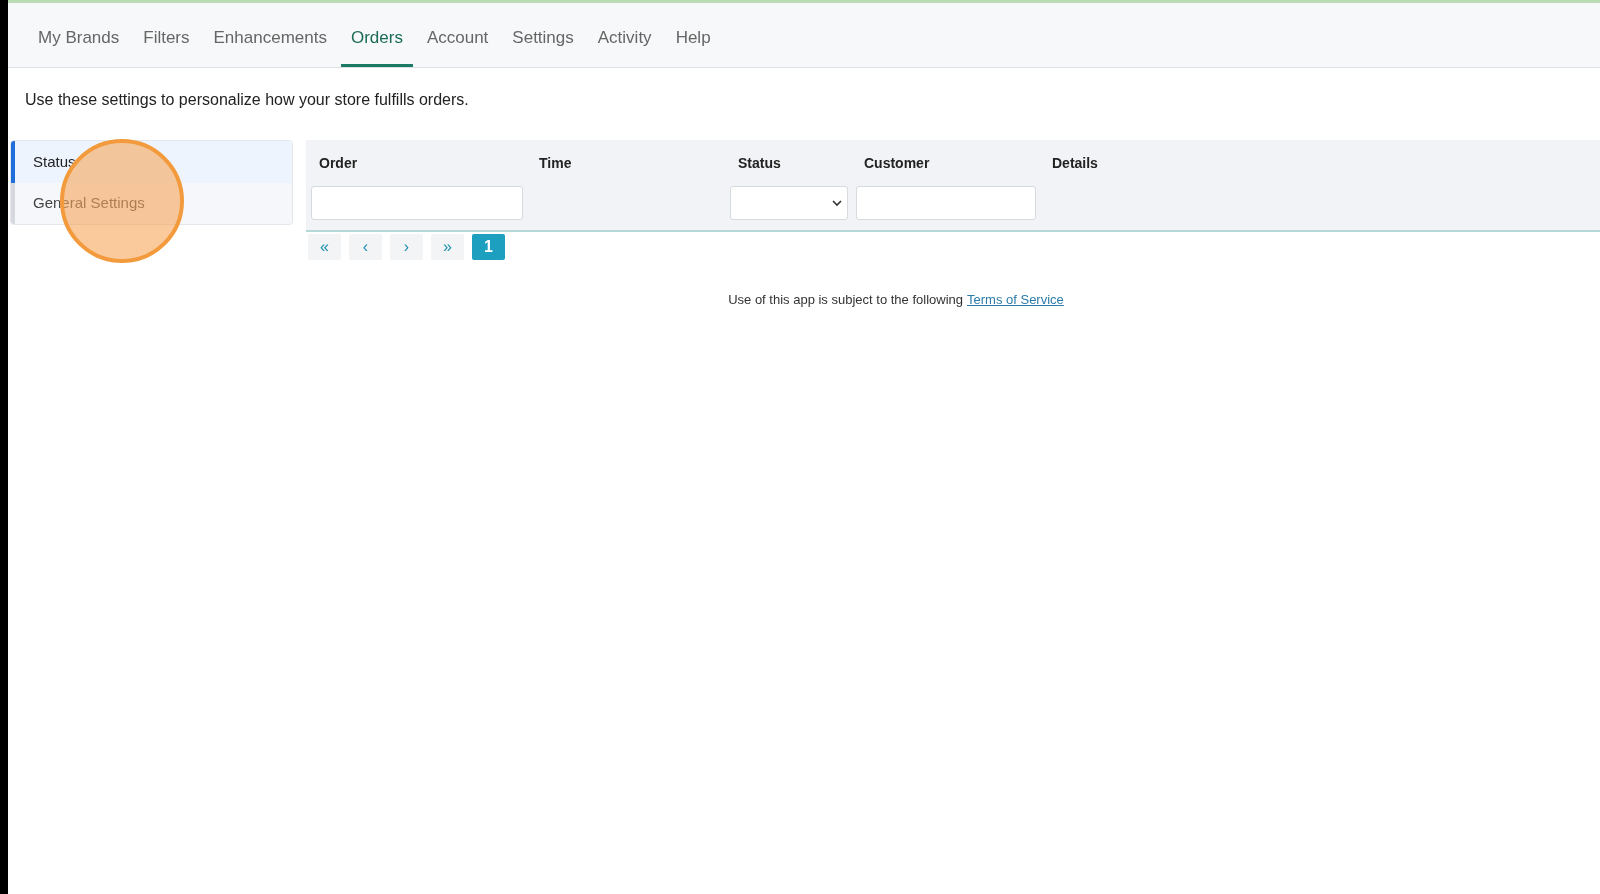  Describe the element at coordinates (406, 247) in the screenshot. I see `page-button: ›` at that location.